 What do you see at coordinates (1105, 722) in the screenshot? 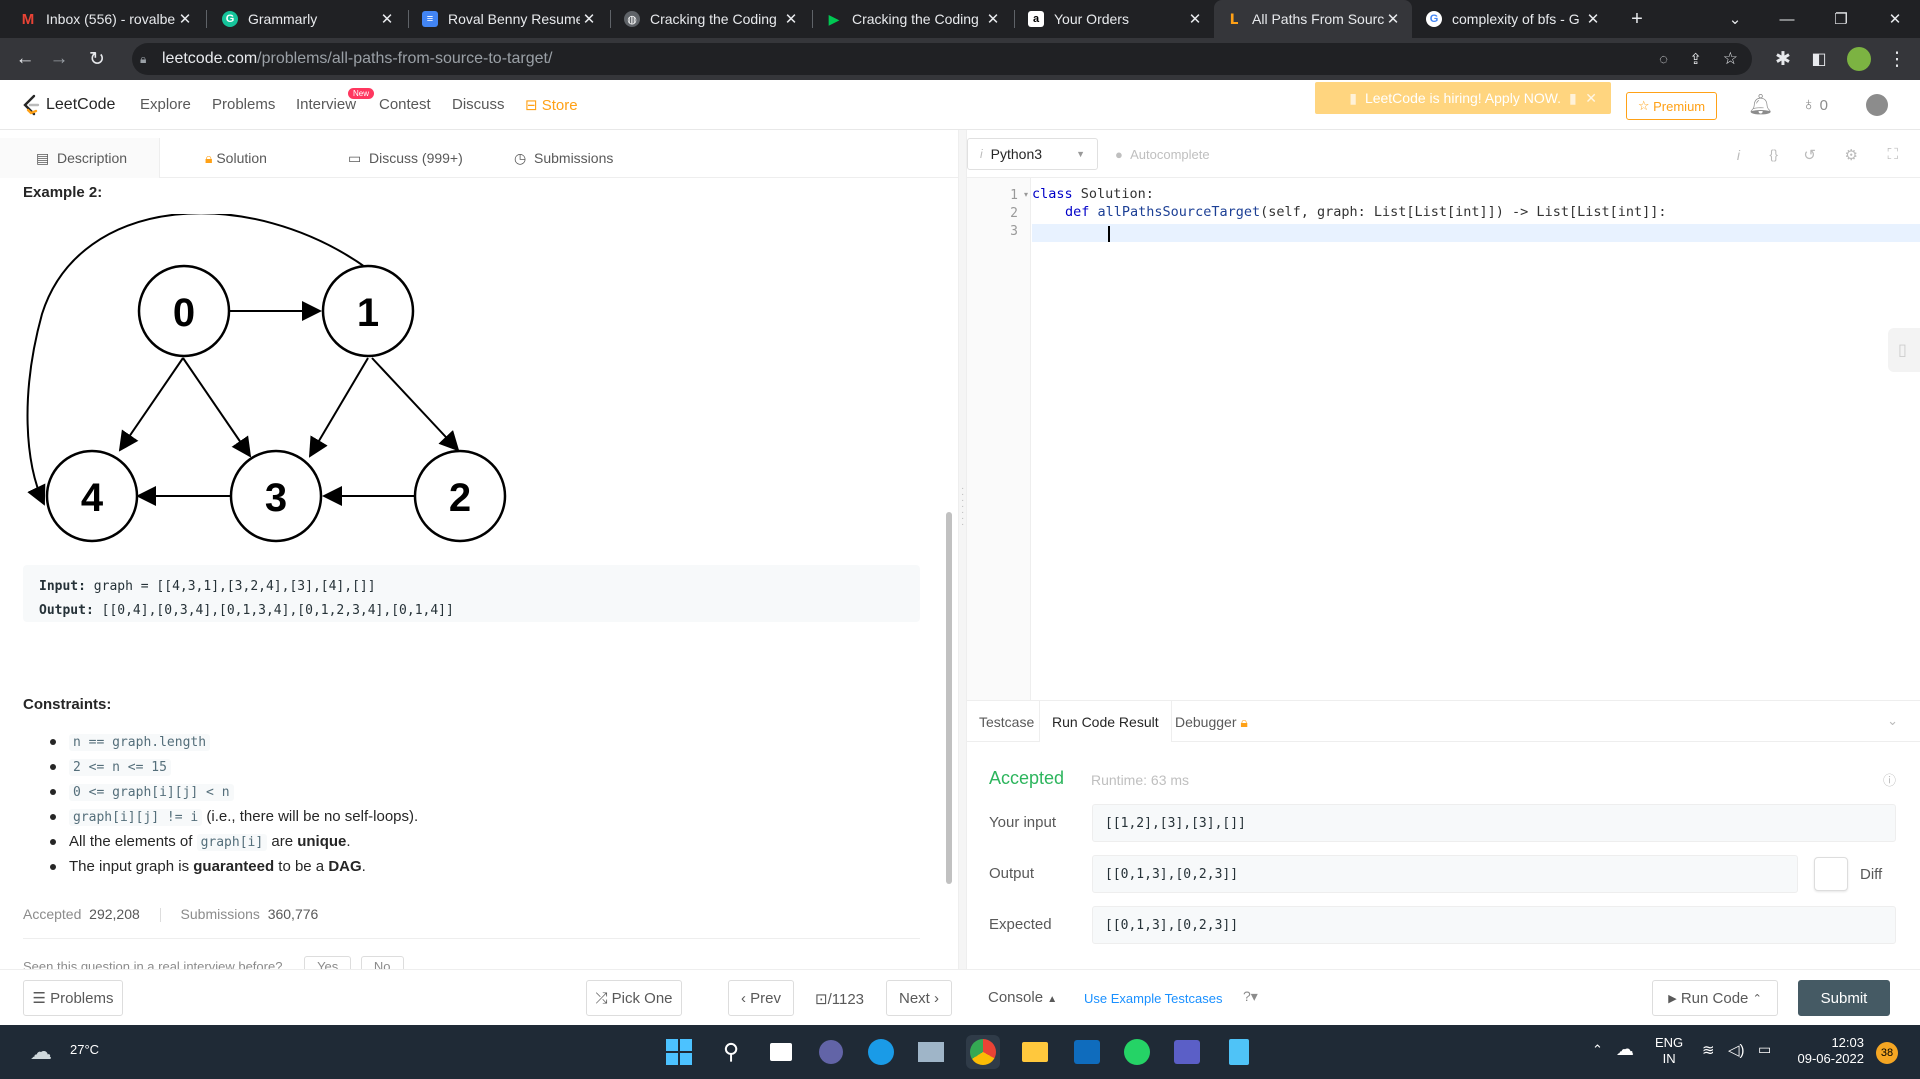
I see `tab-run-code-result: Run Code Result` at bounding box center [1105, 722].